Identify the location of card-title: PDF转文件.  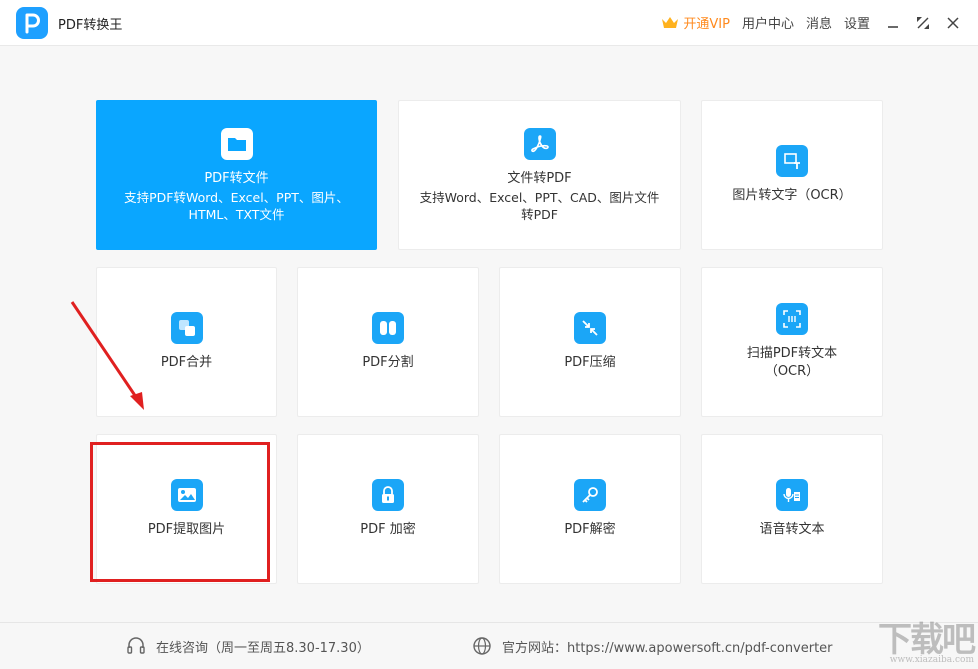
(236, 178).